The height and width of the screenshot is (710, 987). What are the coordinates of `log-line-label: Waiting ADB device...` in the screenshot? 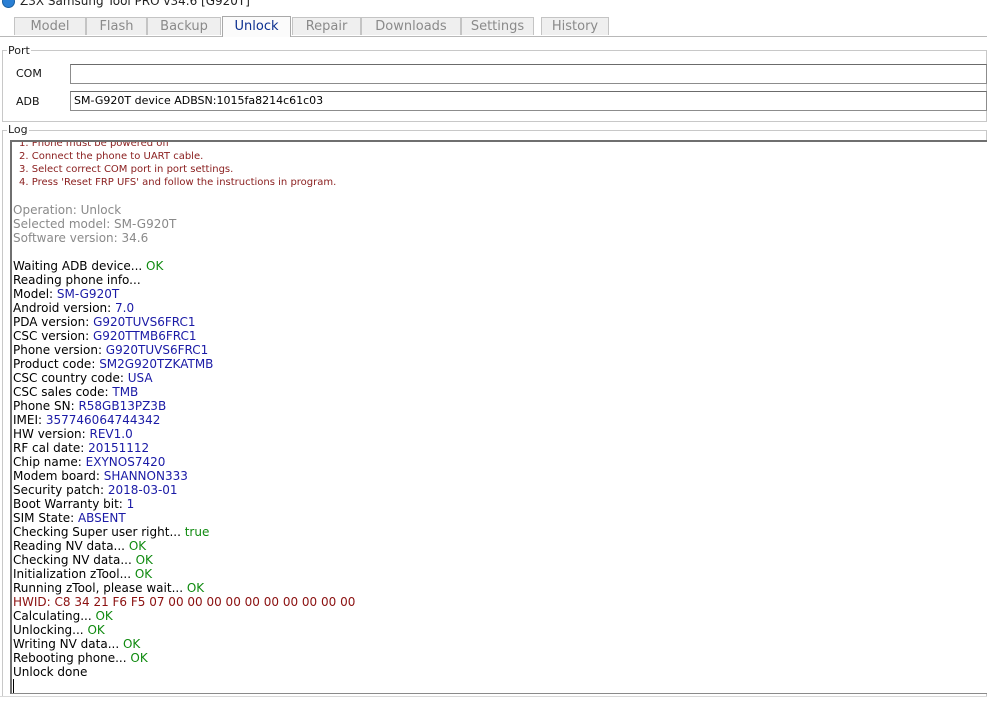 It's located at (80, 266).